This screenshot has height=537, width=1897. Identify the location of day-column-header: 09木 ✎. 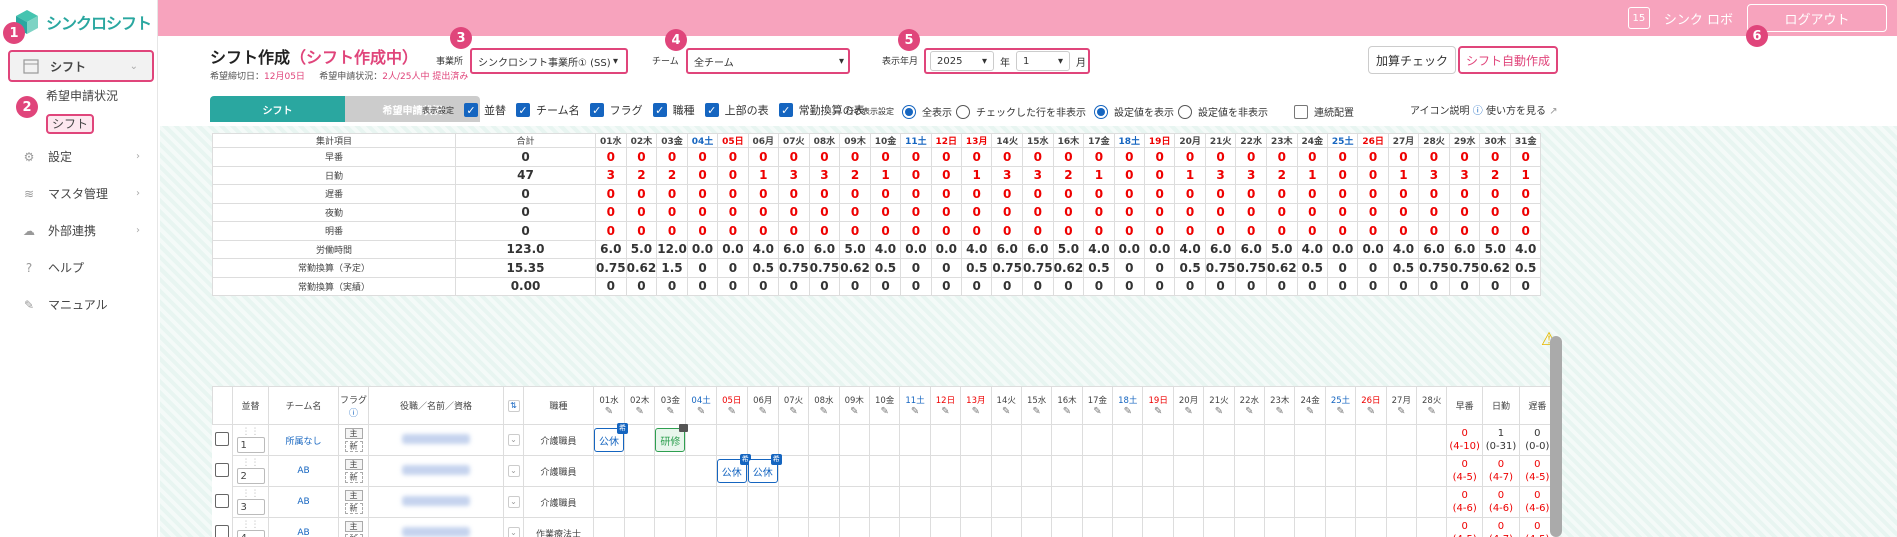
(854, 405).